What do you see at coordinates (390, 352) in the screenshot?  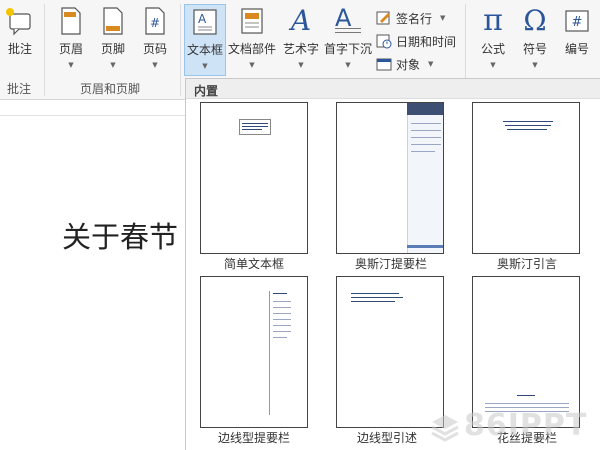 I see `gallery-item-edge-quote` at bounding box center [390, 352].